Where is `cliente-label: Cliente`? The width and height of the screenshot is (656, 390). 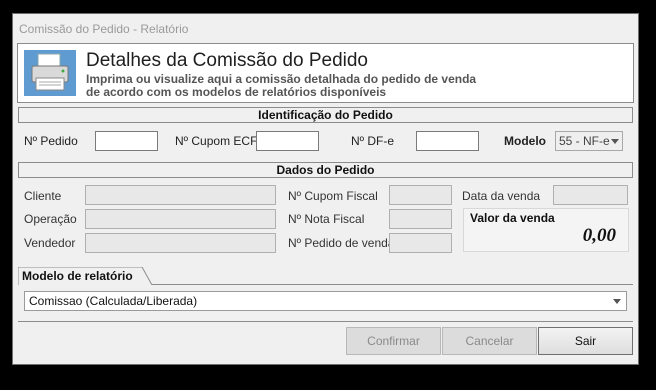
cliente-label: Cliente is located at coordinates (43, 196).